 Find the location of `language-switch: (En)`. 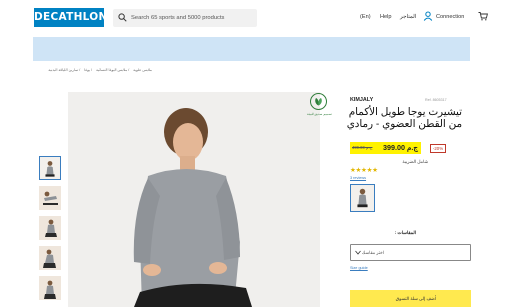

language-switch: (En) is located at coordinates (365, 17).